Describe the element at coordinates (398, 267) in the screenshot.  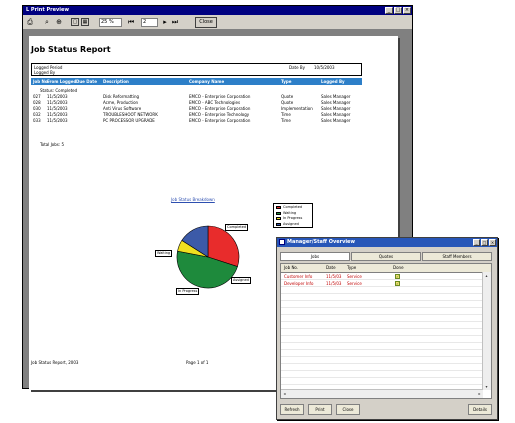
I see `grid-col-done: Done` at that location.